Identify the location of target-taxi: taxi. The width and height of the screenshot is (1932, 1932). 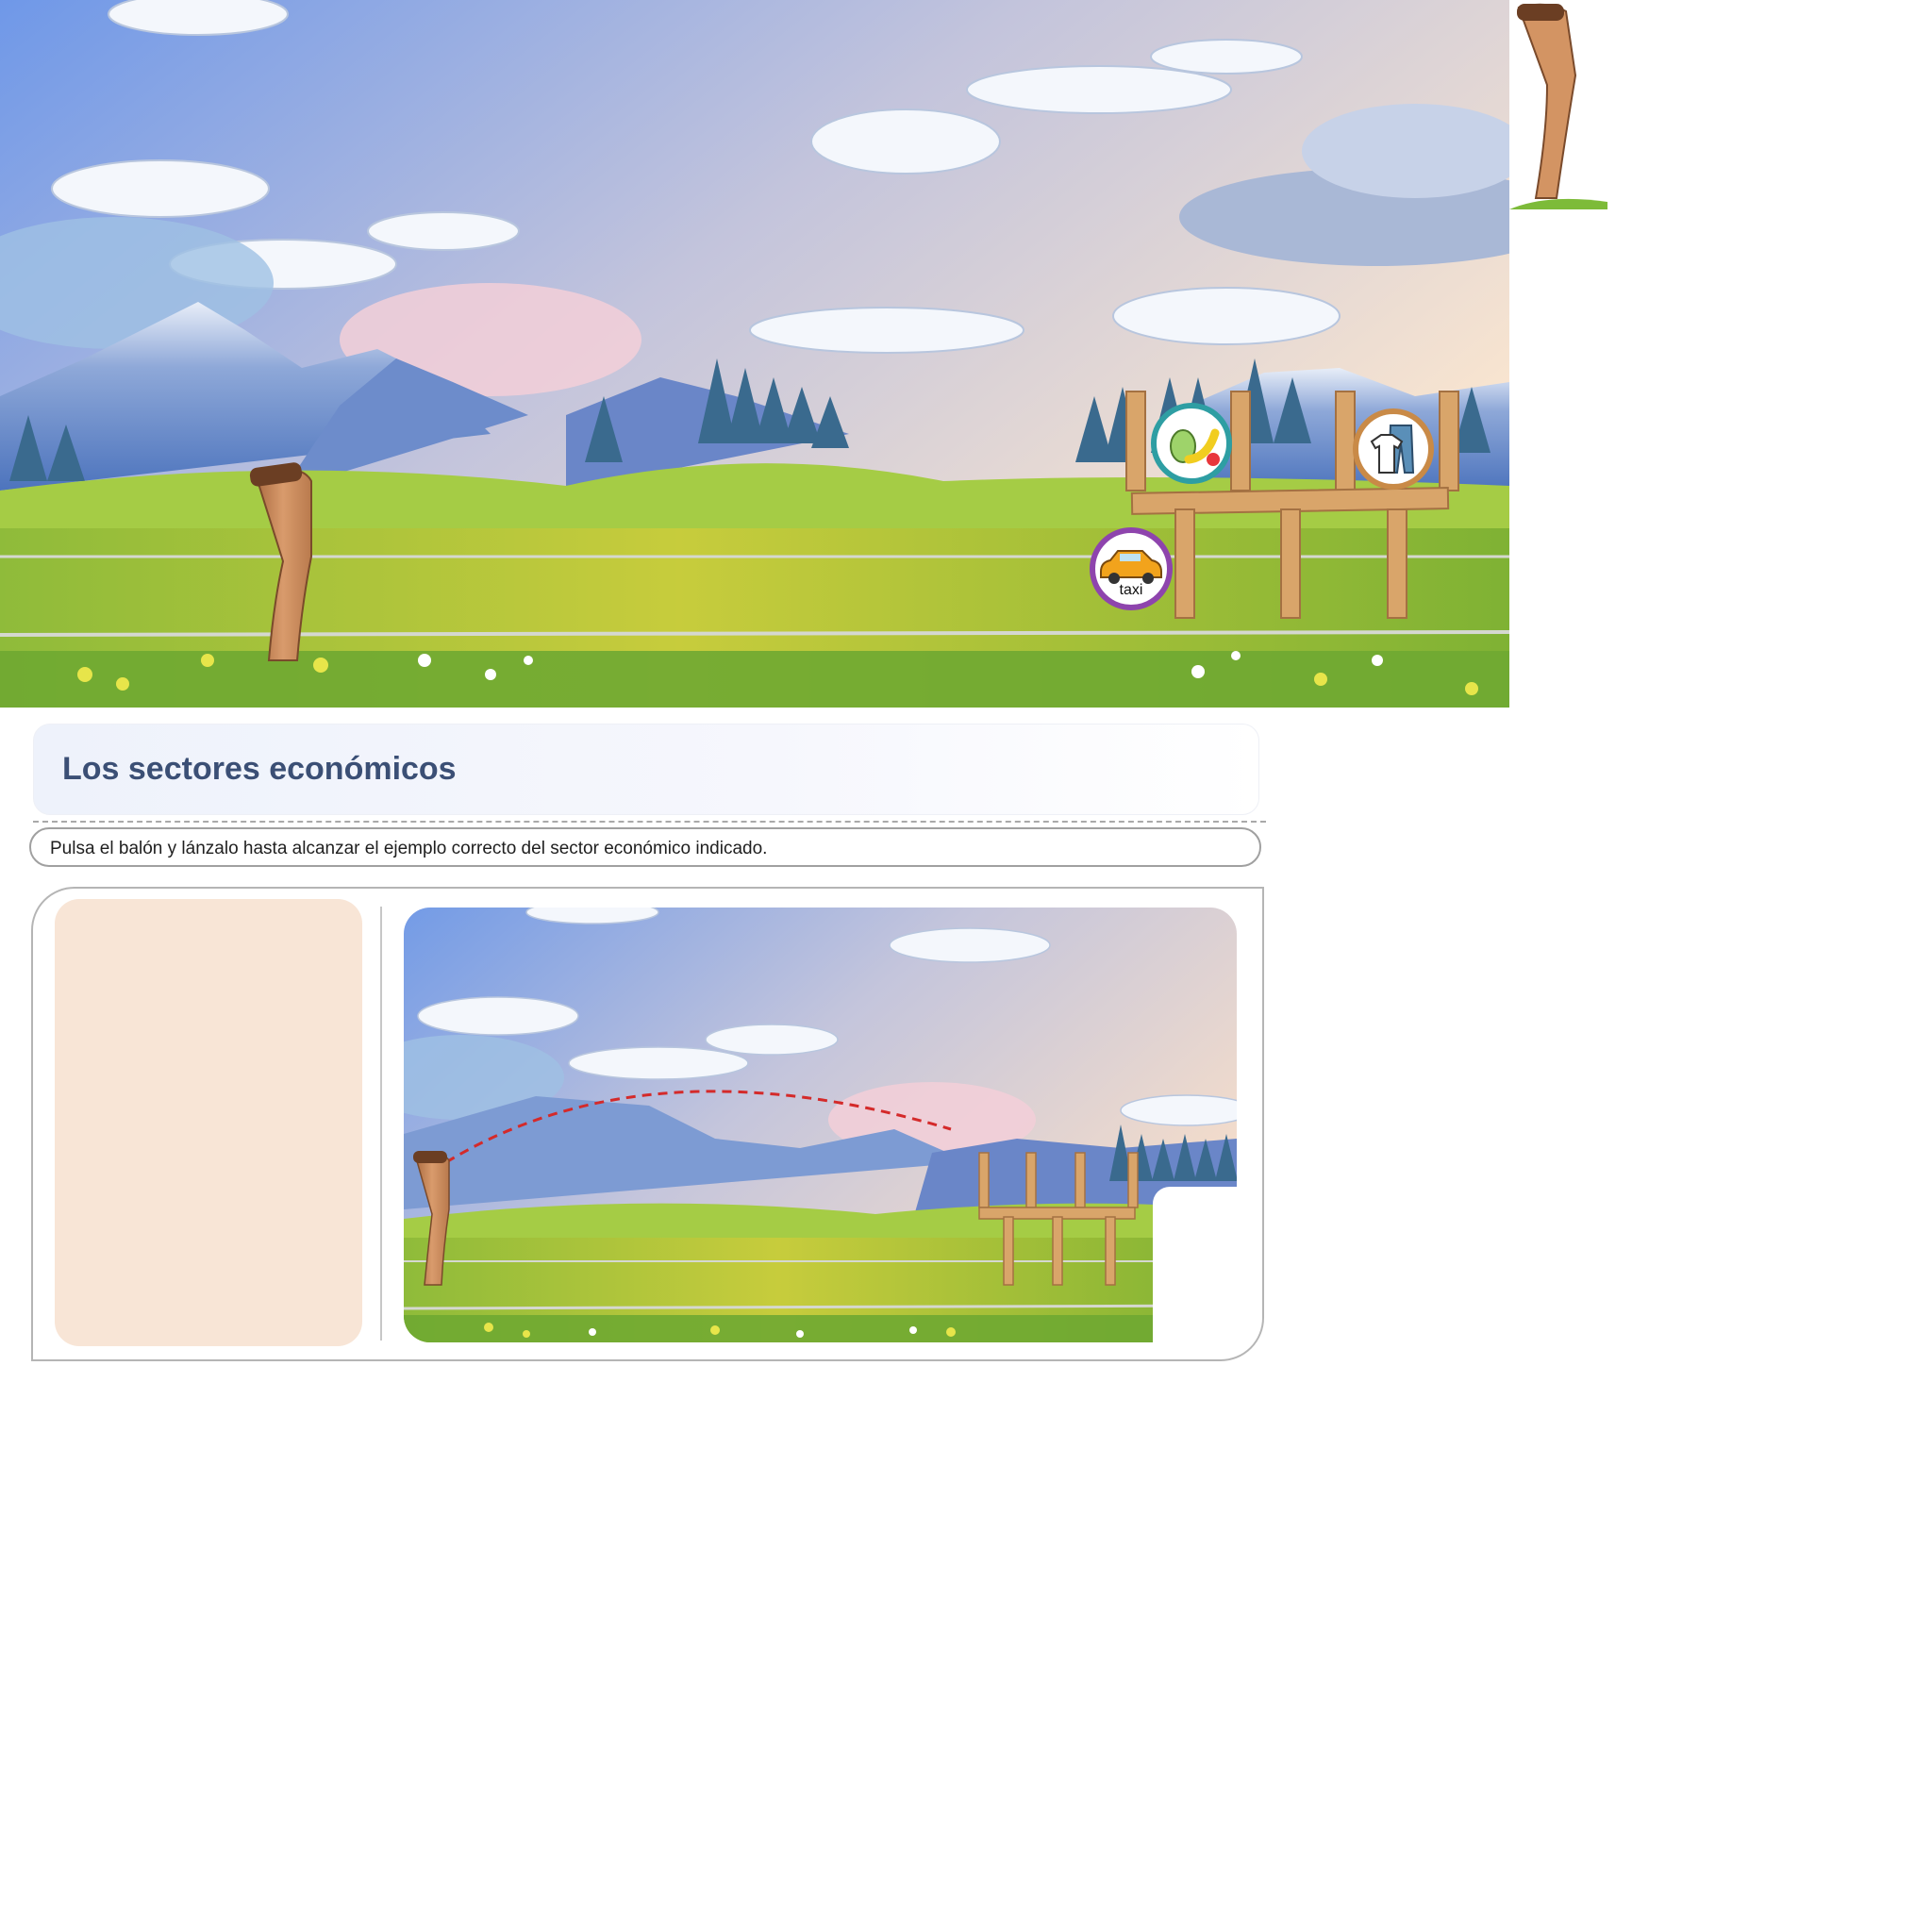
(1131, 568).